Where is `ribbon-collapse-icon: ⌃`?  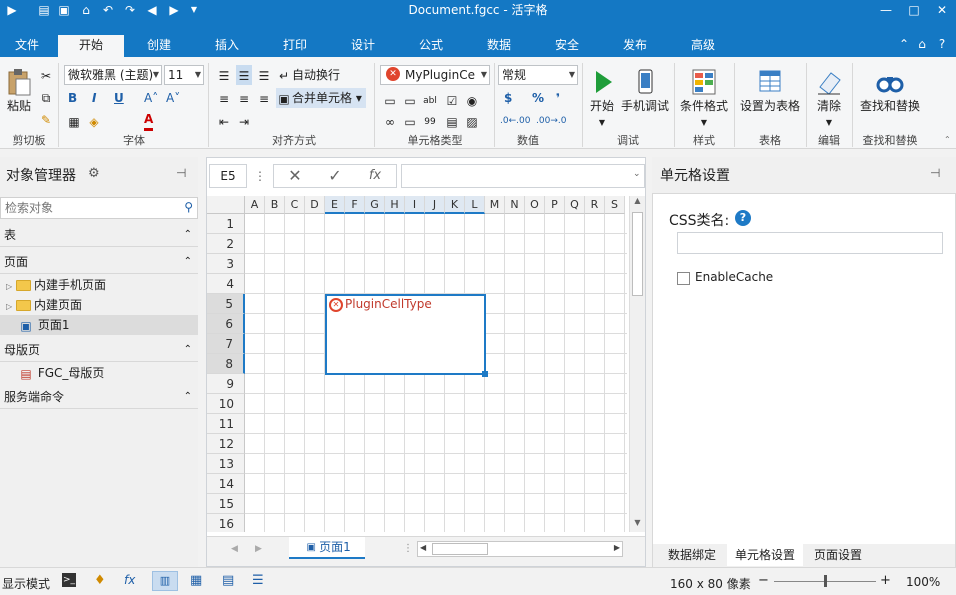
ribbon-collapse-icon: ⌃ is located at coordinates (947, 139).